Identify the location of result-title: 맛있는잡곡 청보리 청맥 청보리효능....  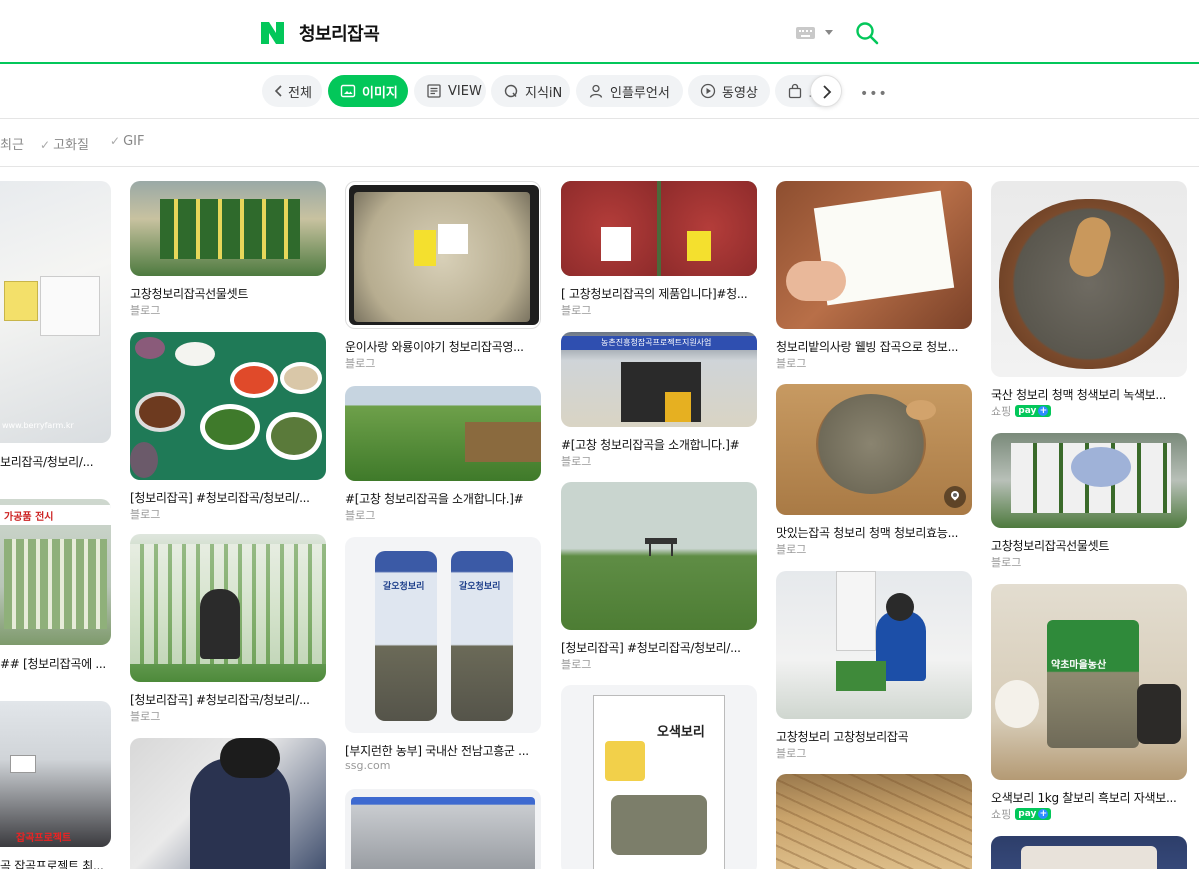
(874, 532).